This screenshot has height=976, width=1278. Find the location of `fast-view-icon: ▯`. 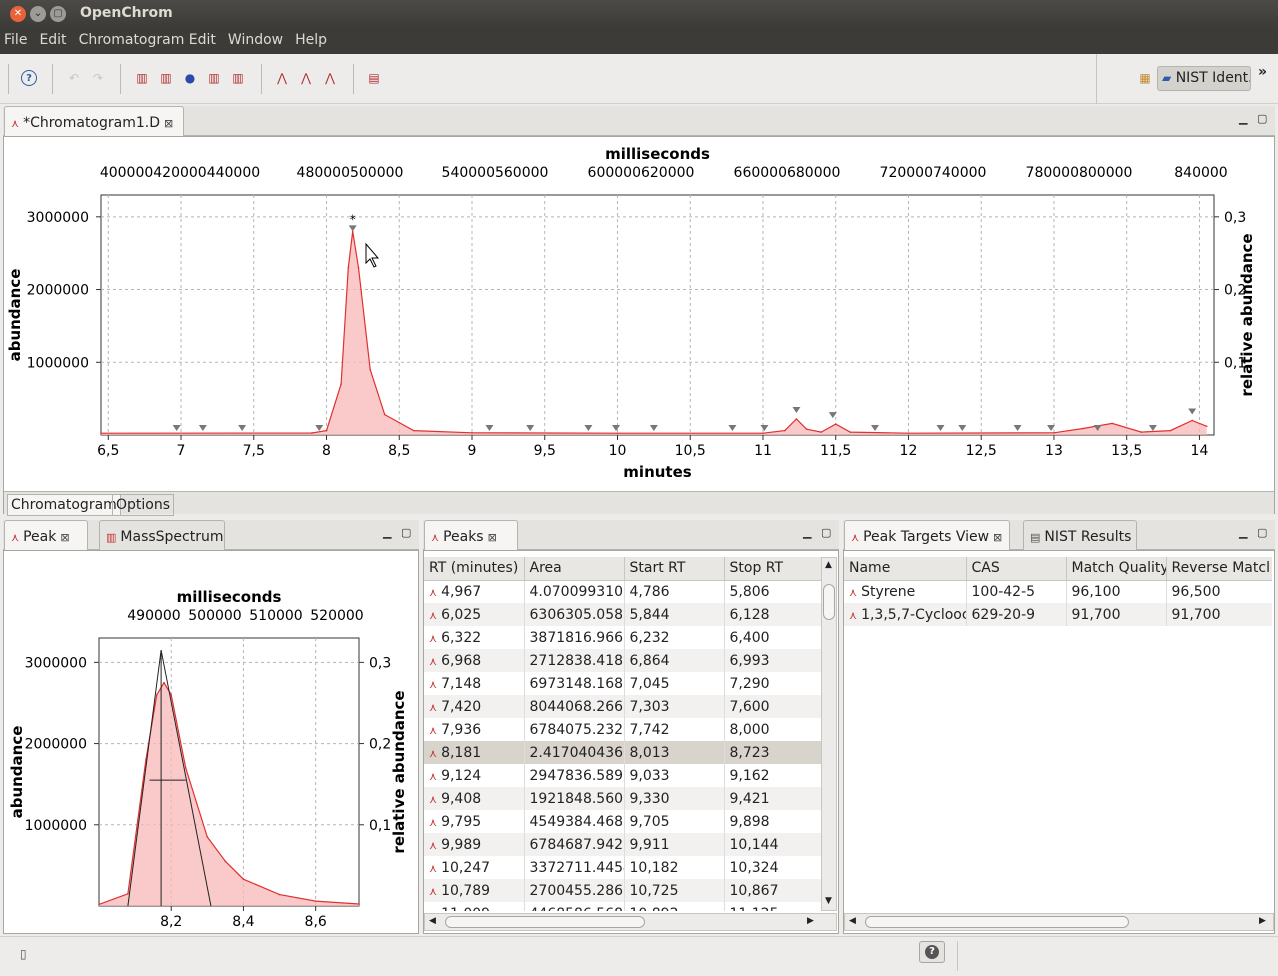

fast-view-icon: ▯ is located at coordinates (23, 954).